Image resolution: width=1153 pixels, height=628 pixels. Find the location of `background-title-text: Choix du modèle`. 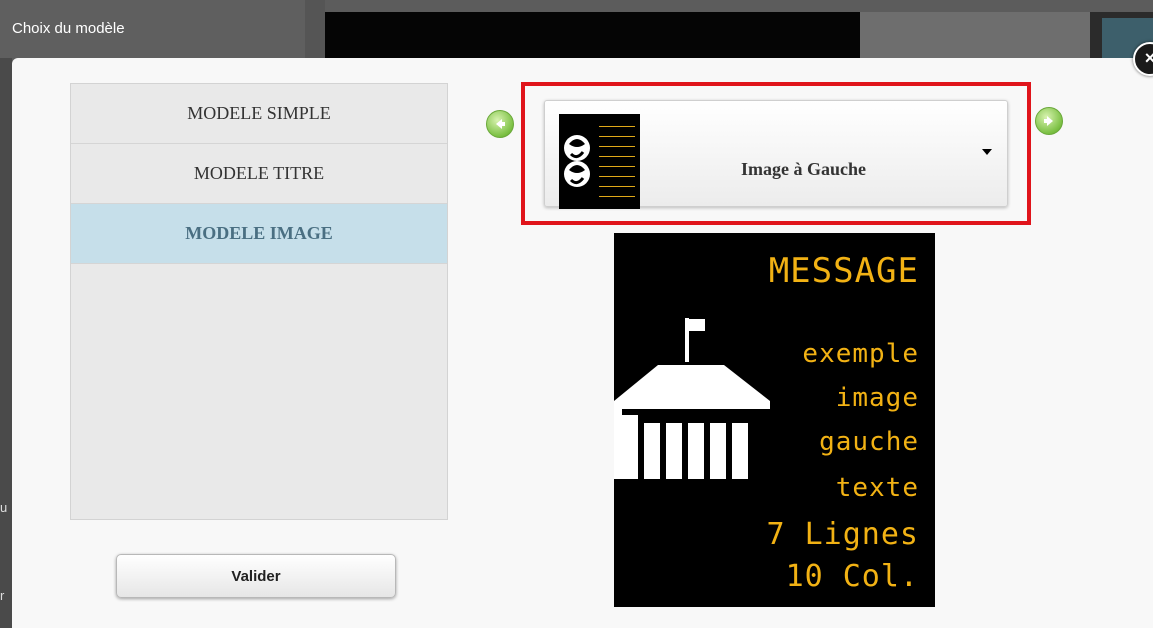

background-title-text: Choix du modèle is located at coordinates (68, 28).